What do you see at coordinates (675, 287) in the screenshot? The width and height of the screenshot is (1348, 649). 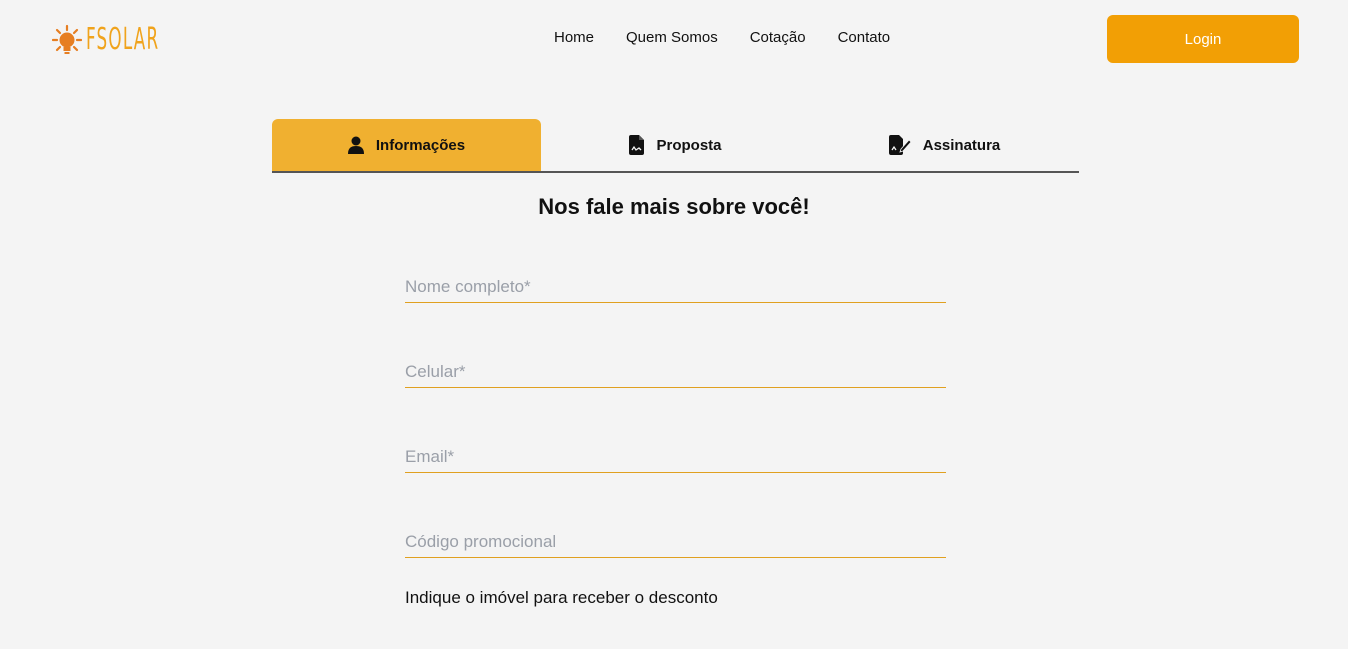 I see `full-name-input` at bounding box center [675, 287].